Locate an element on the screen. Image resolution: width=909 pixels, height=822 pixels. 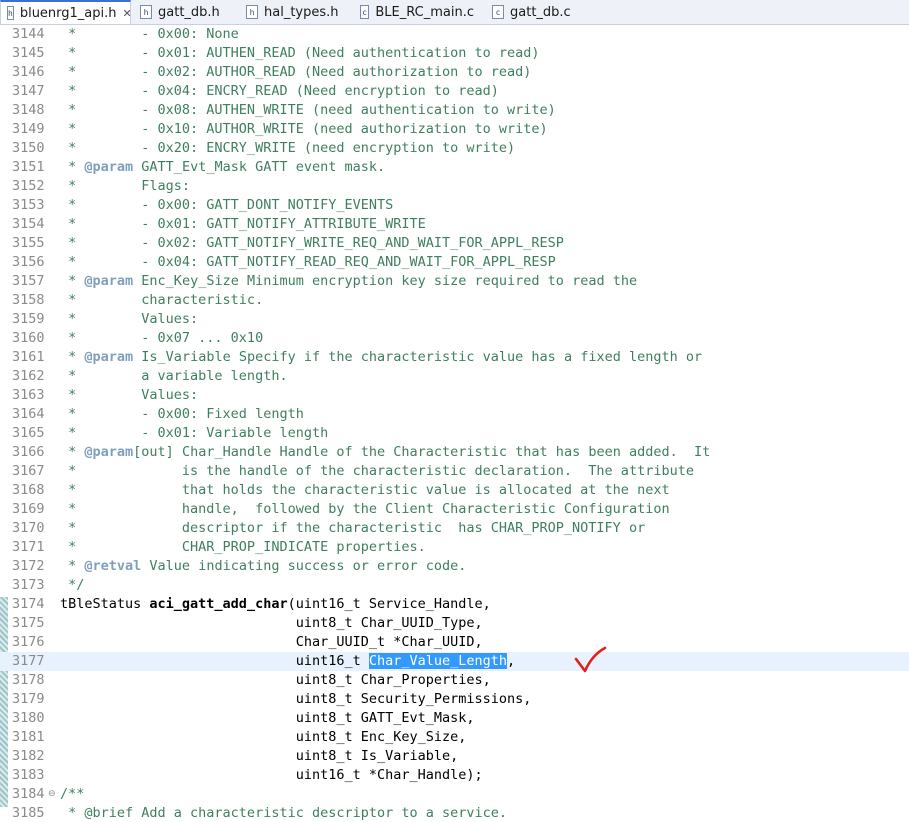
line-number: 3167 is located at coordinates (28, 471).